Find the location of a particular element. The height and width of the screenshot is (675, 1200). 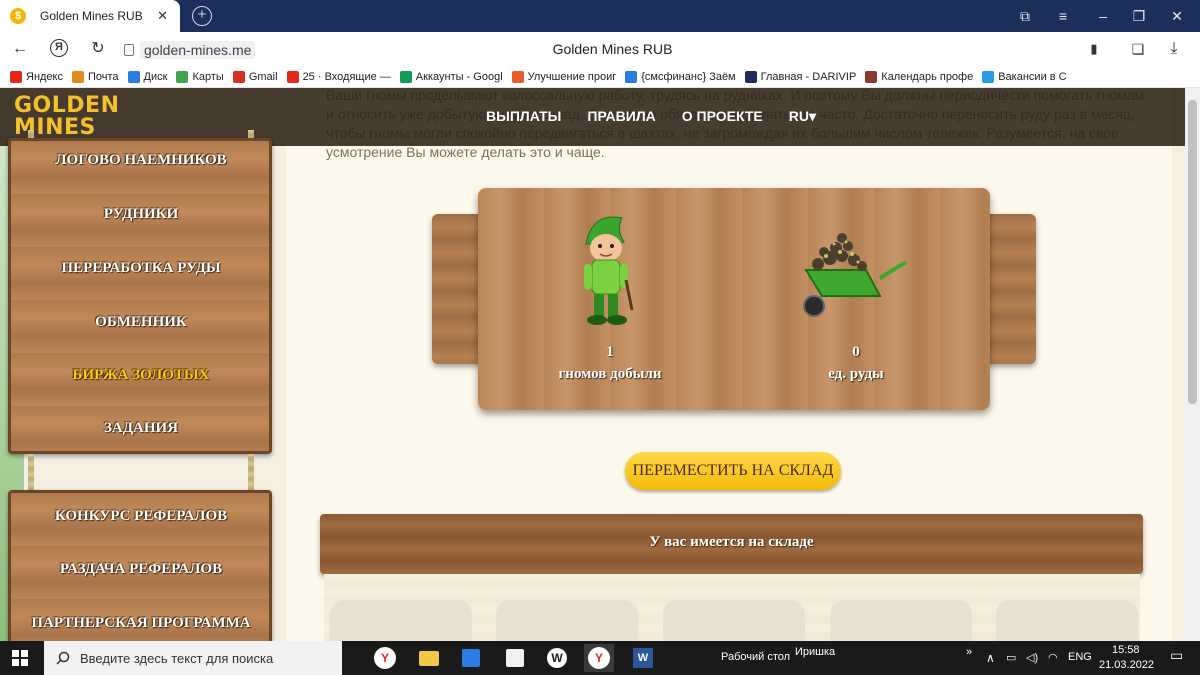

logo-line1: GOLDEN is located at coordinates (67, 105).